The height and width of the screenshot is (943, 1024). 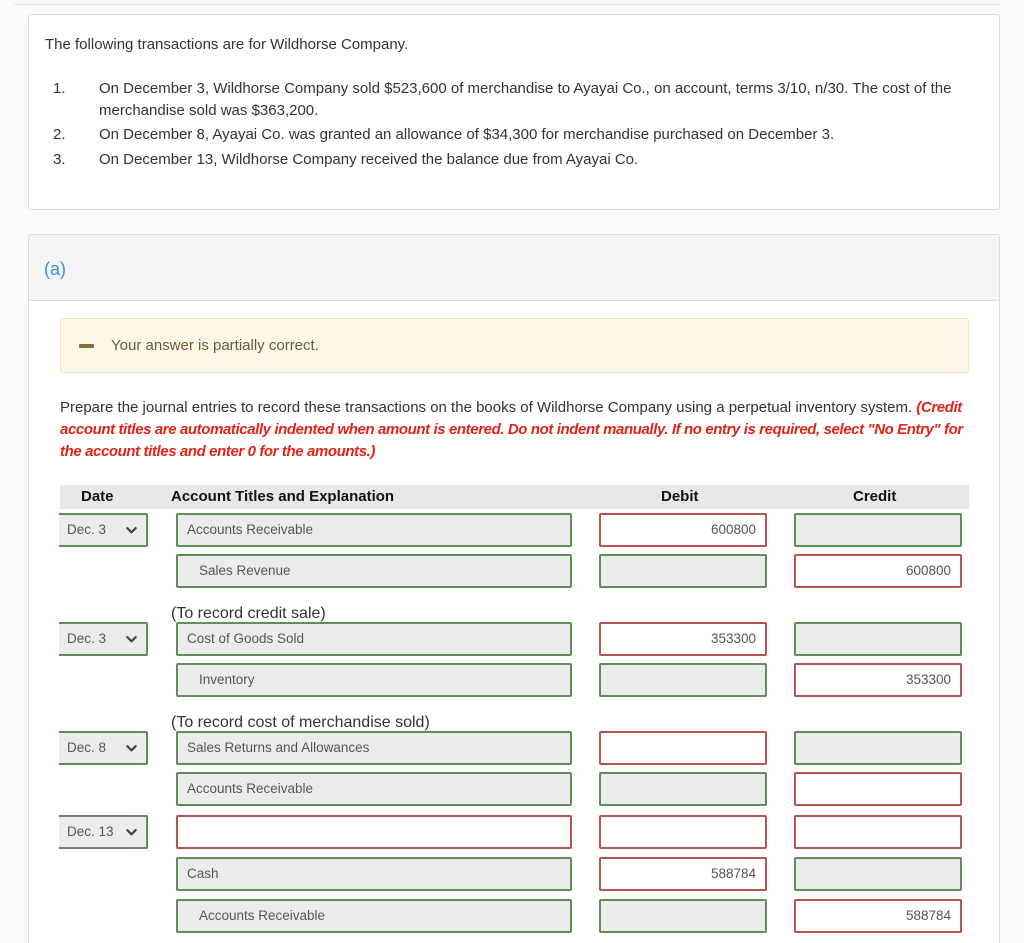 What do you see at coordinates (875, 496) in the screenshot?
I see `header-credit: Credit` at bounding box center [875, 496].